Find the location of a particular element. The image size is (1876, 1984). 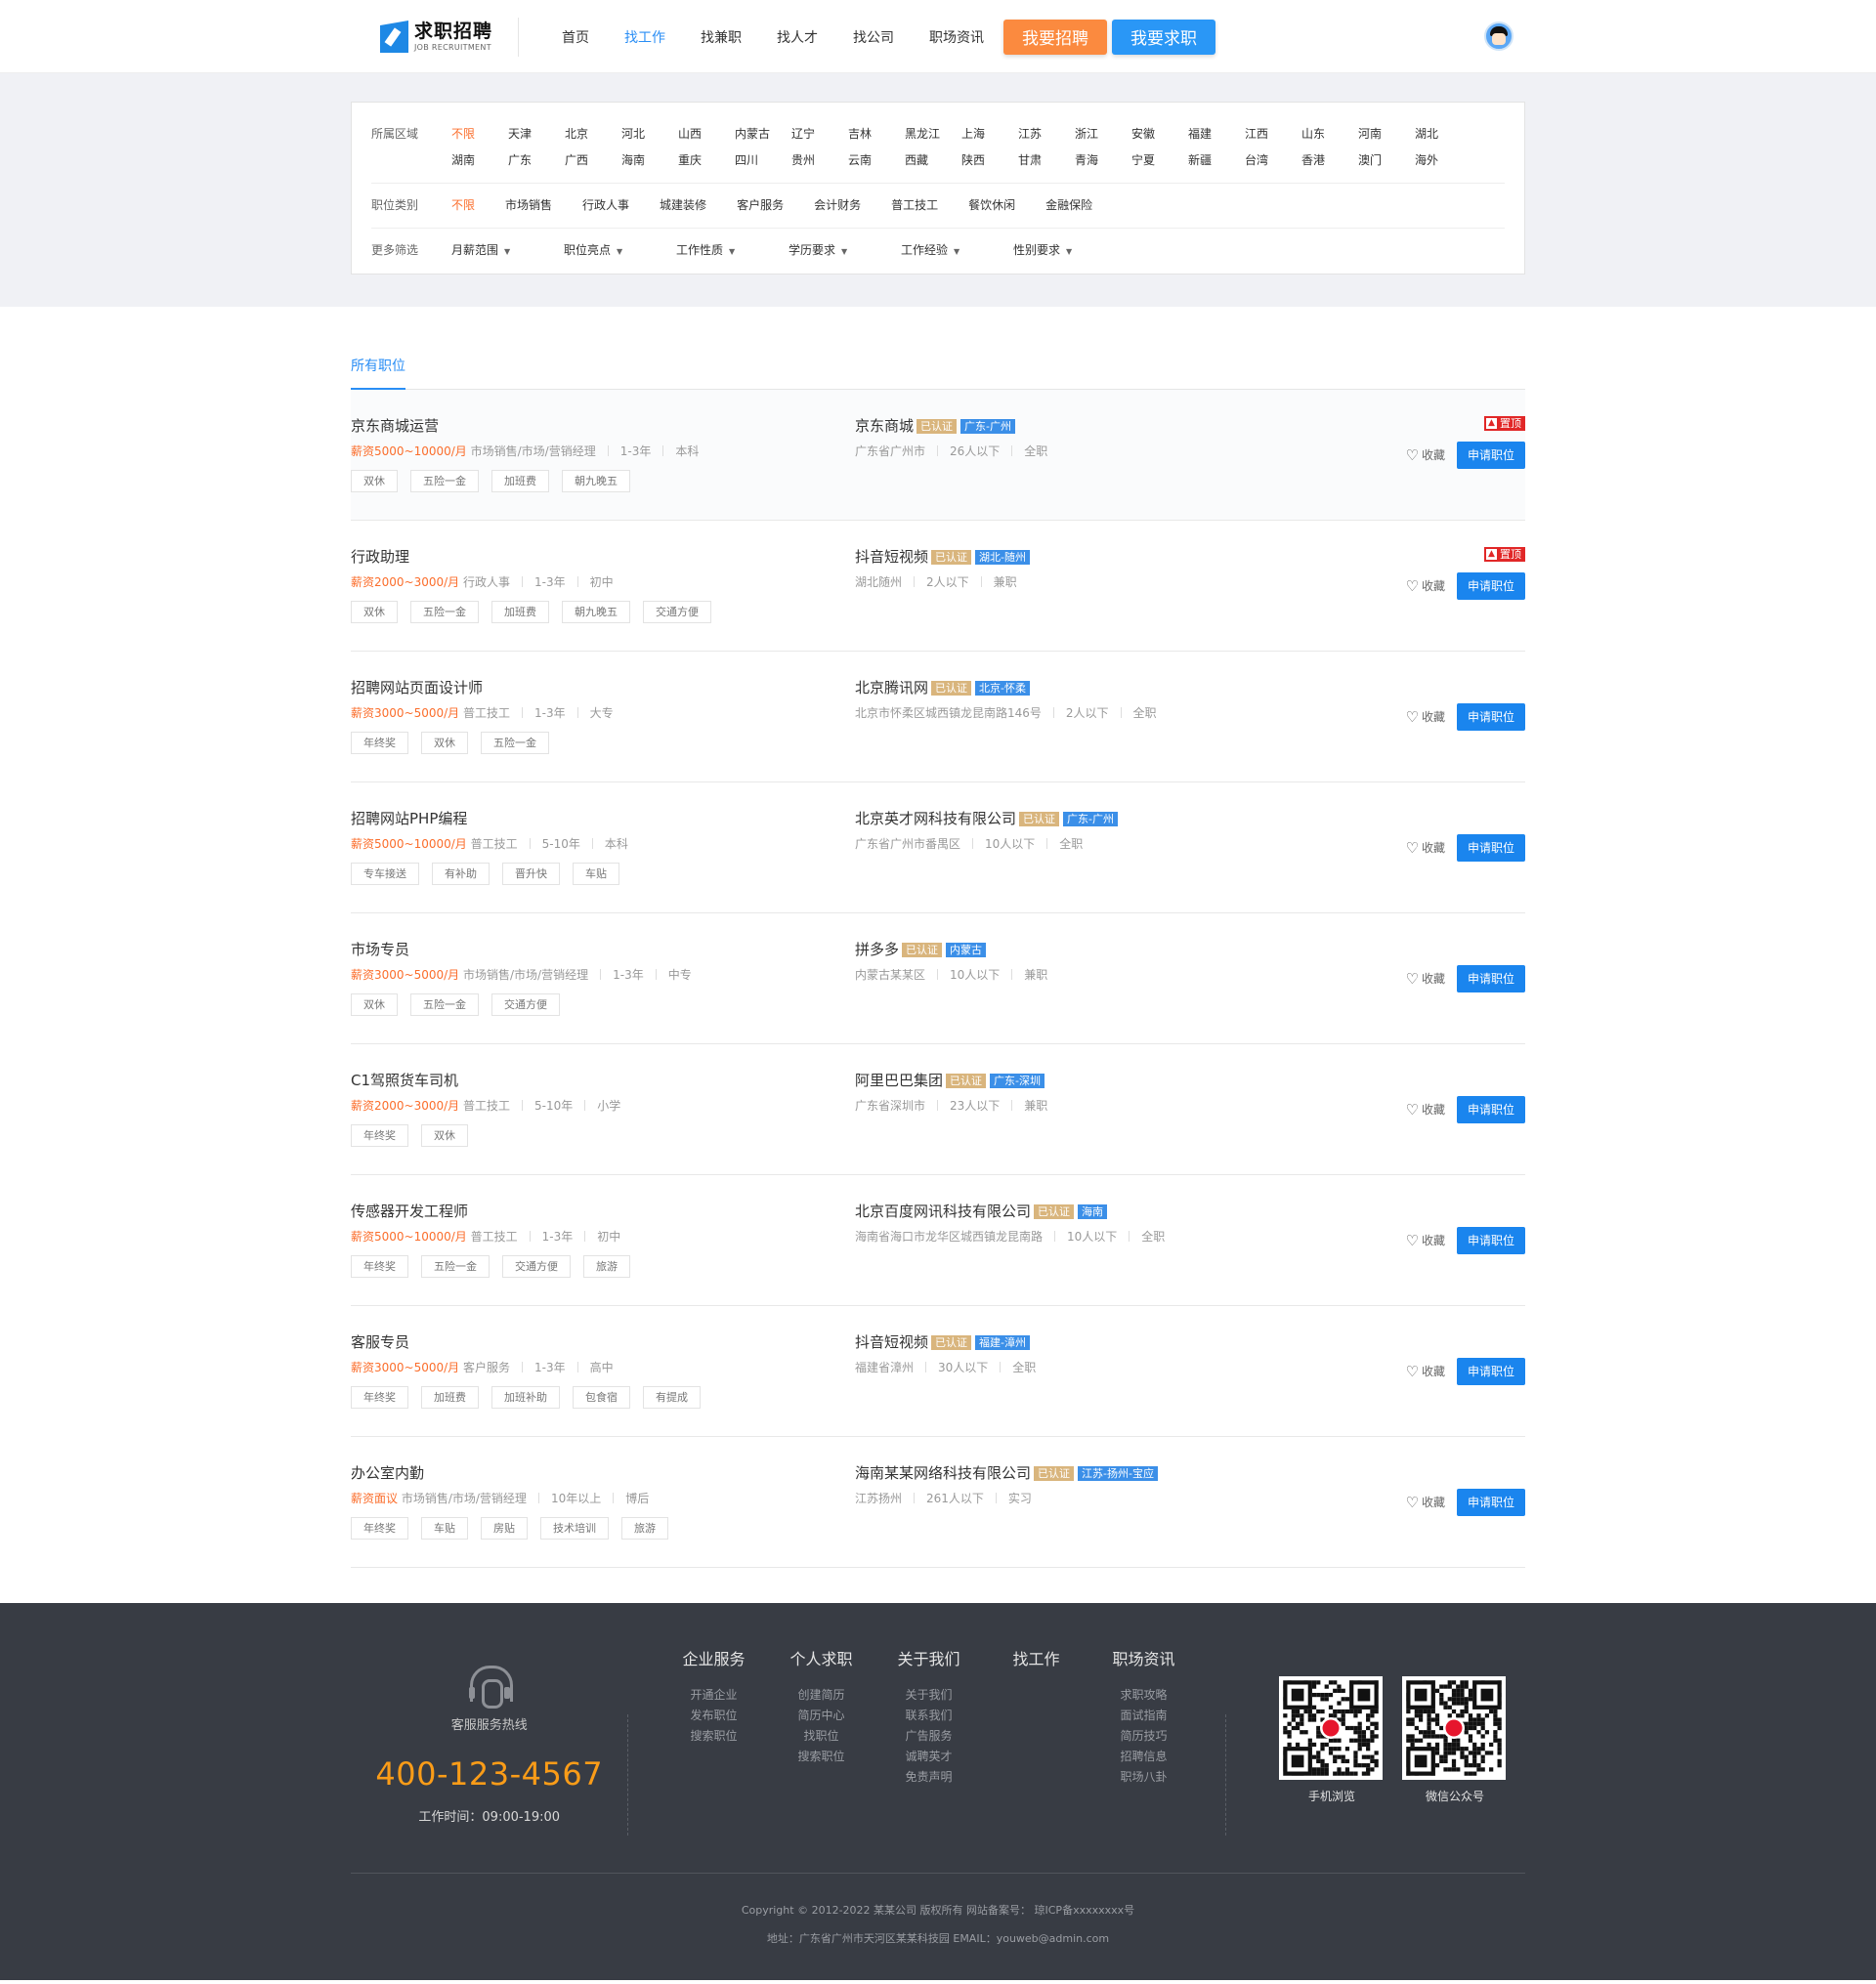

filter-dropdown: 月薪范围 ▼ is located at coordinates (508, 251).